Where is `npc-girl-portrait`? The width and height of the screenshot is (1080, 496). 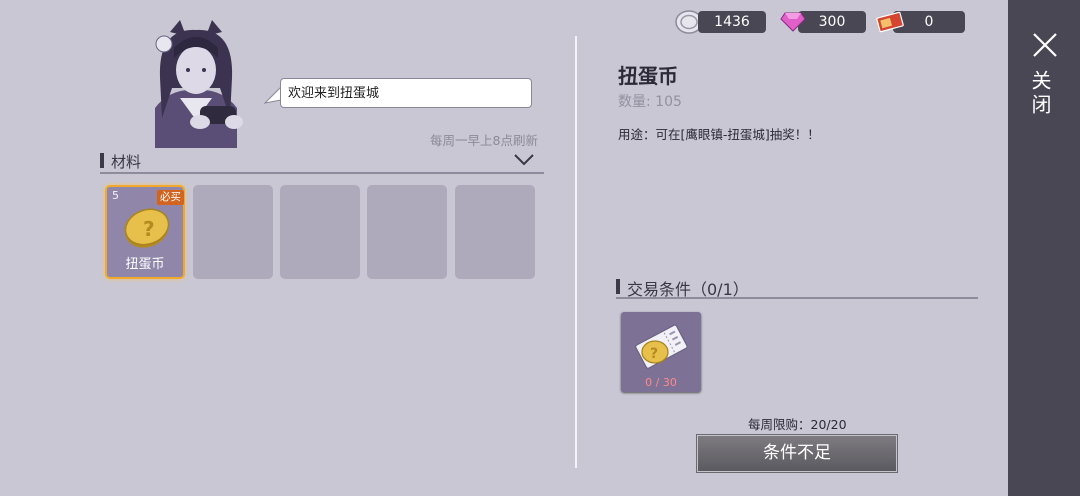 npc-girl-portrait is located at coordinates (199, 84).